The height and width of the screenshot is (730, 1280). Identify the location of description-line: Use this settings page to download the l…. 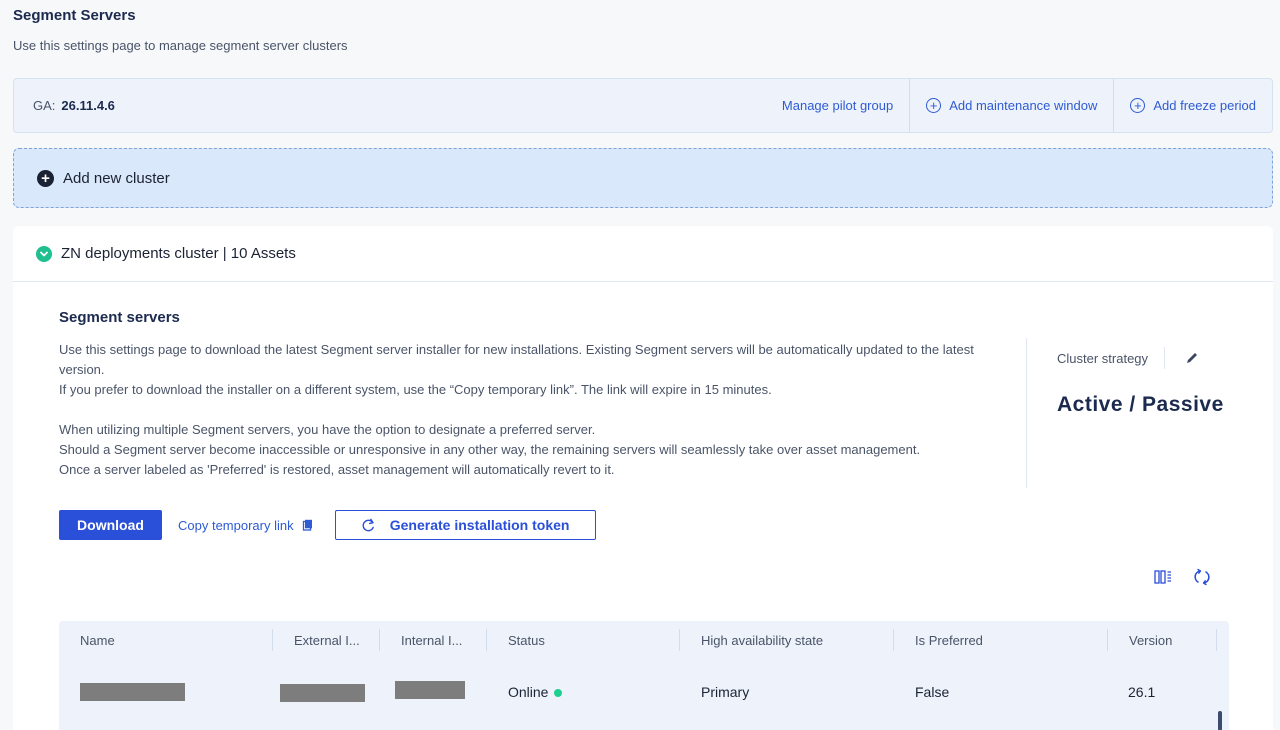
(516, 359).